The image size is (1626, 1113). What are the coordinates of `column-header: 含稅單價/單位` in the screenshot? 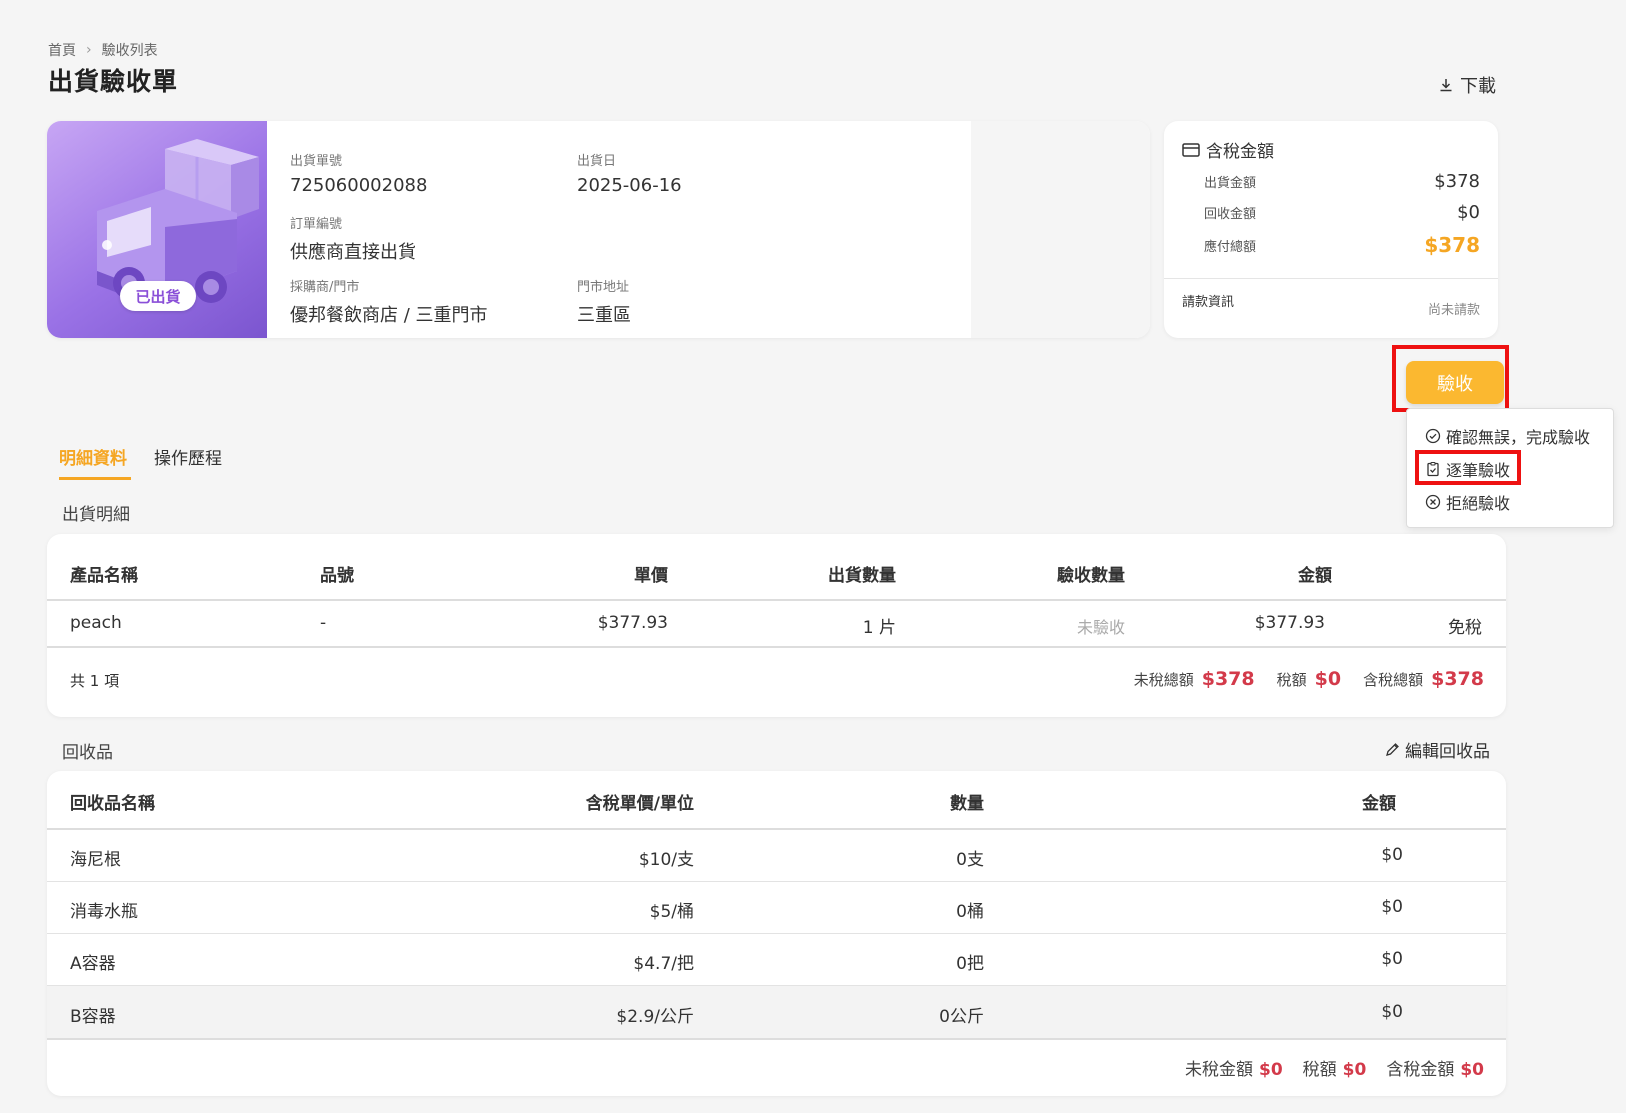 It's located at (639, 804).